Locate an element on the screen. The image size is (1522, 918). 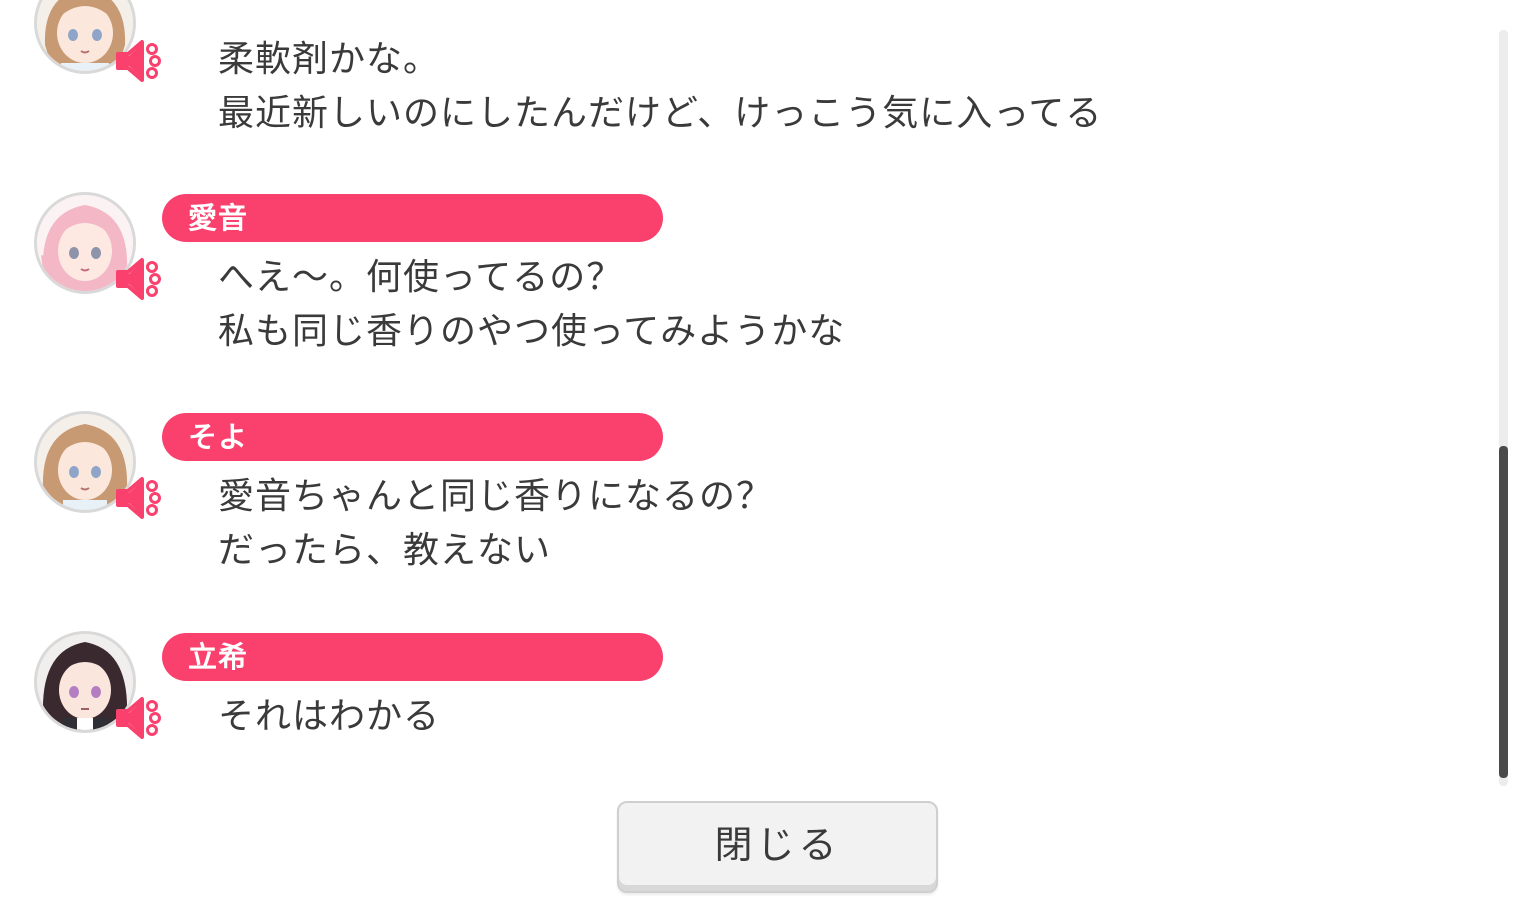
message-line: それはわかる is located at coordinates (329, 716).